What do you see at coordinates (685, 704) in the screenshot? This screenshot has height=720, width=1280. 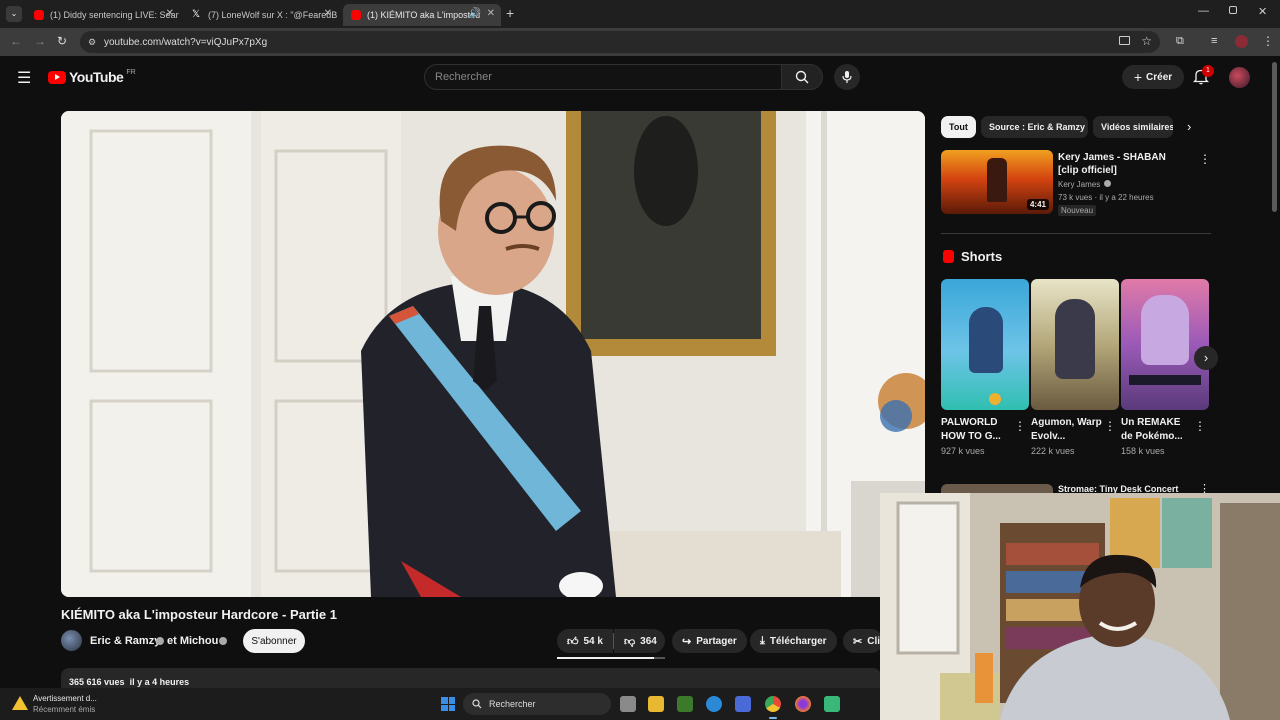 I see `nvidia-icon` at bounding box center [685, 704].